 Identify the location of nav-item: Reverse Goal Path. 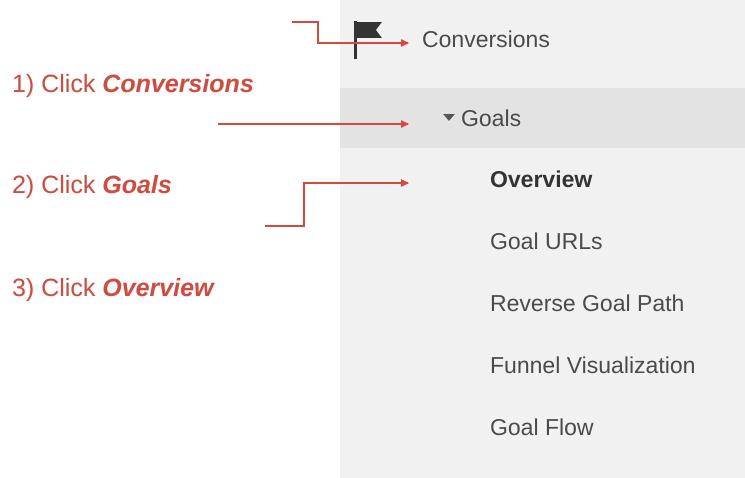
(587, 303).